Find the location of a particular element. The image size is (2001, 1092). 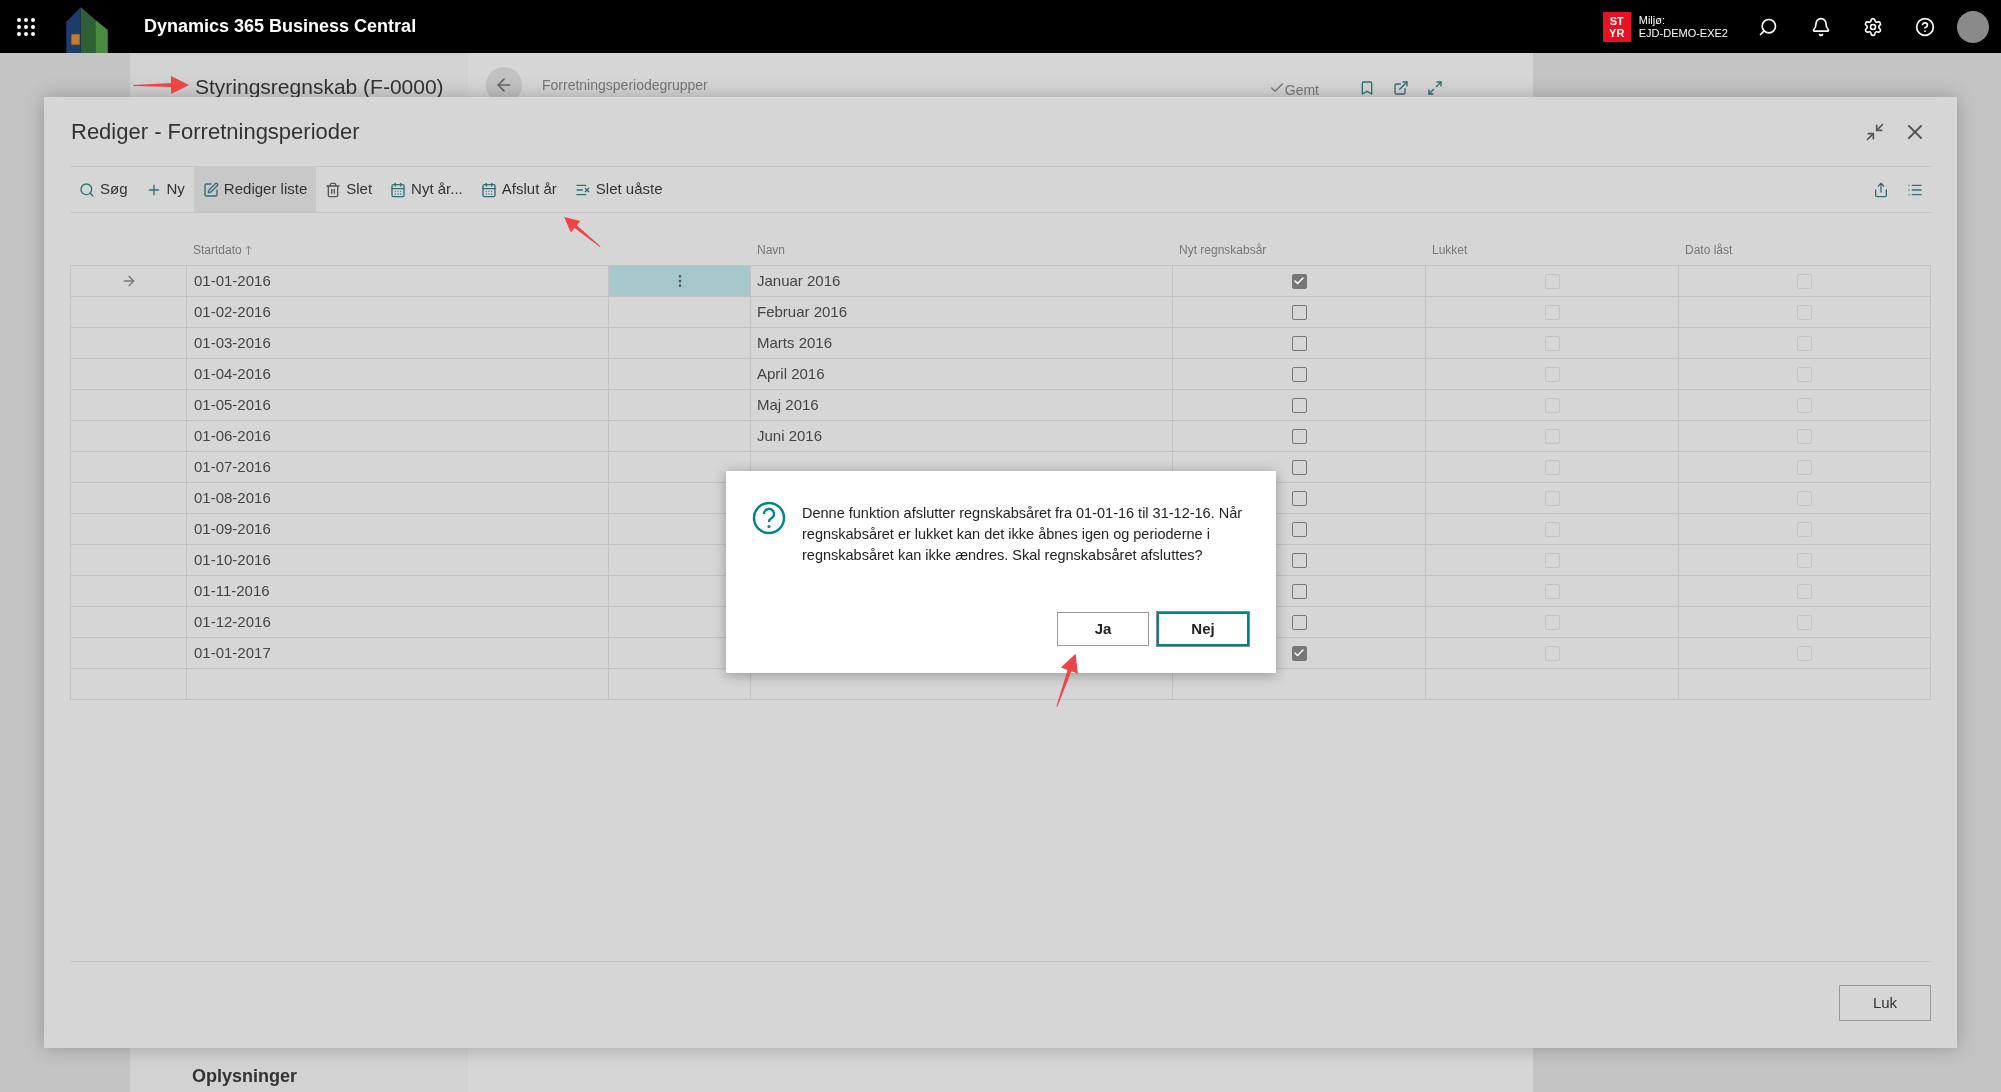

table-cell: 01-12-2016 is located at coordinates (398, 622).